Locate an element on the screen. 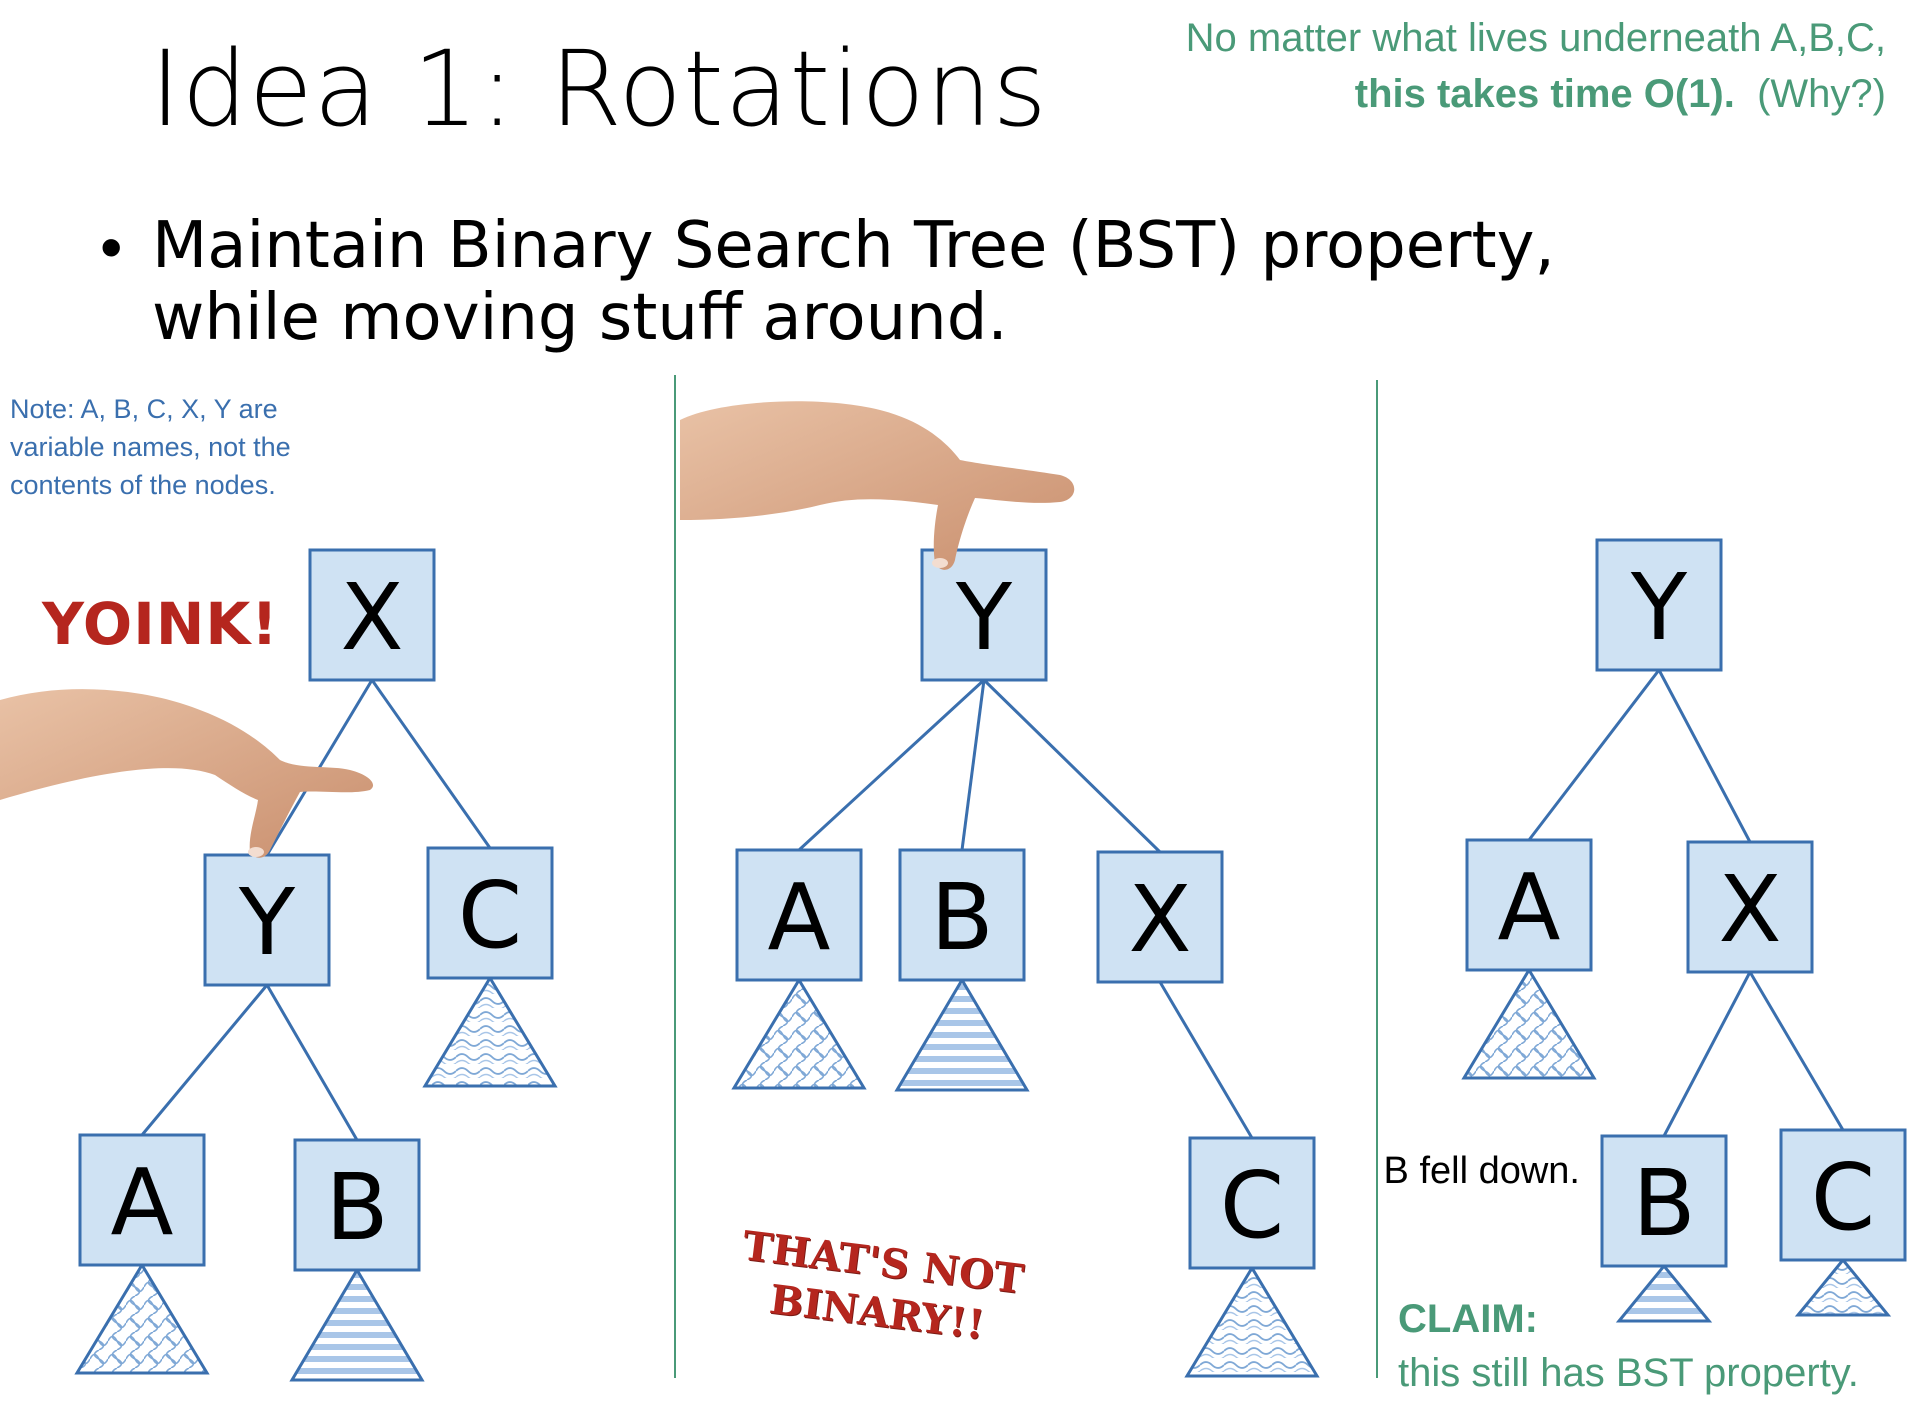 This screenshot has height=1422, width=1908. b-fell-down-label: B fell down. is located at coordinates (1481, 1171).